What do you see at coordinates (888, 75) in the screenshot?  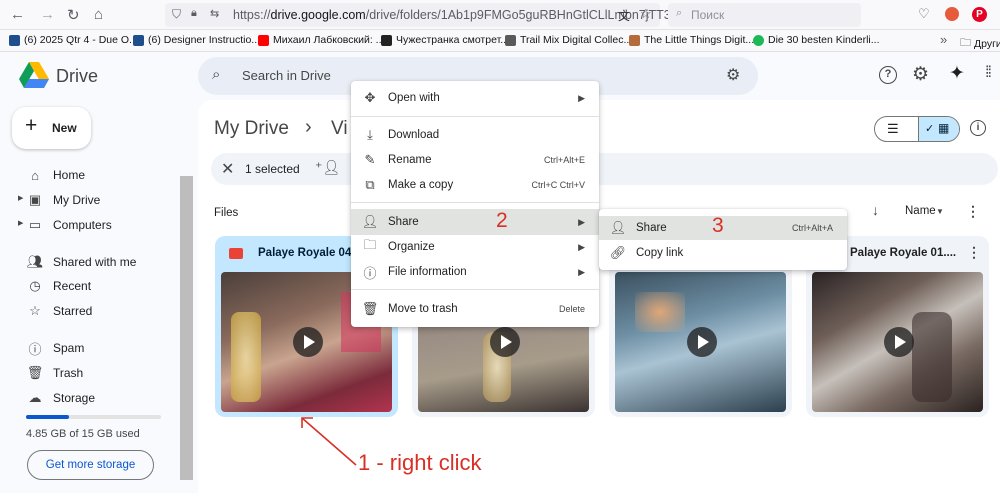 I see `help-icon: ?` at bounding box center [888, 75].